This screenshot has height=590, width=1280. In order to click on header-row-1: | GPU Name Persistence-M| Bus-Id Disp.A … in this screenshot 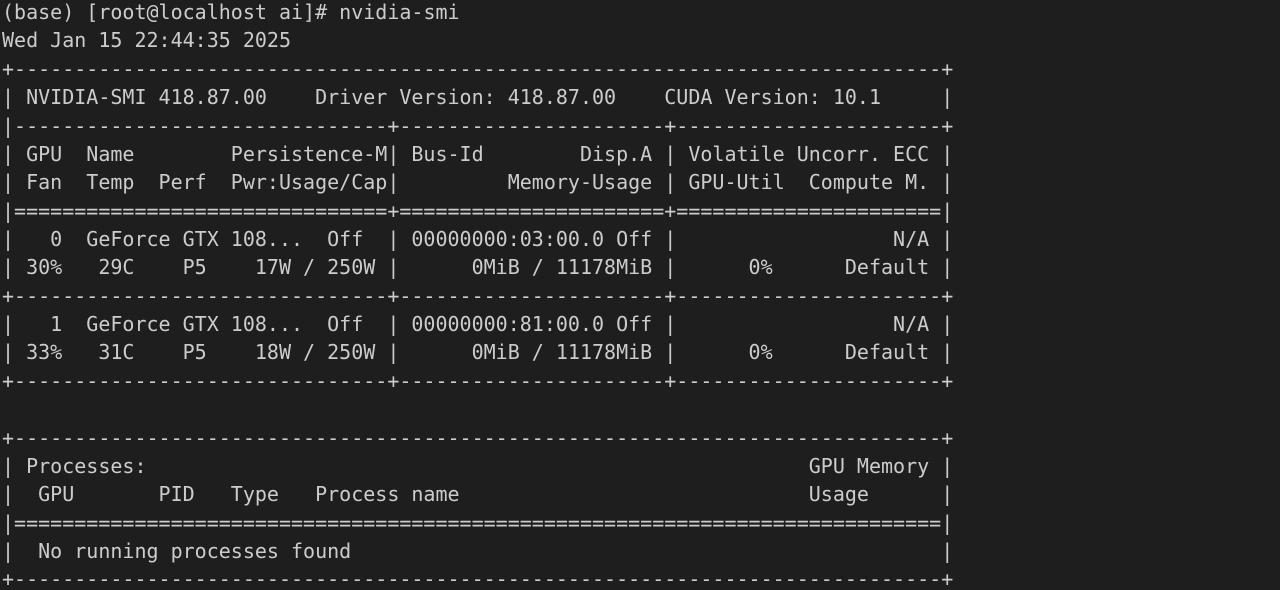, I will do `click(478, 154)`.